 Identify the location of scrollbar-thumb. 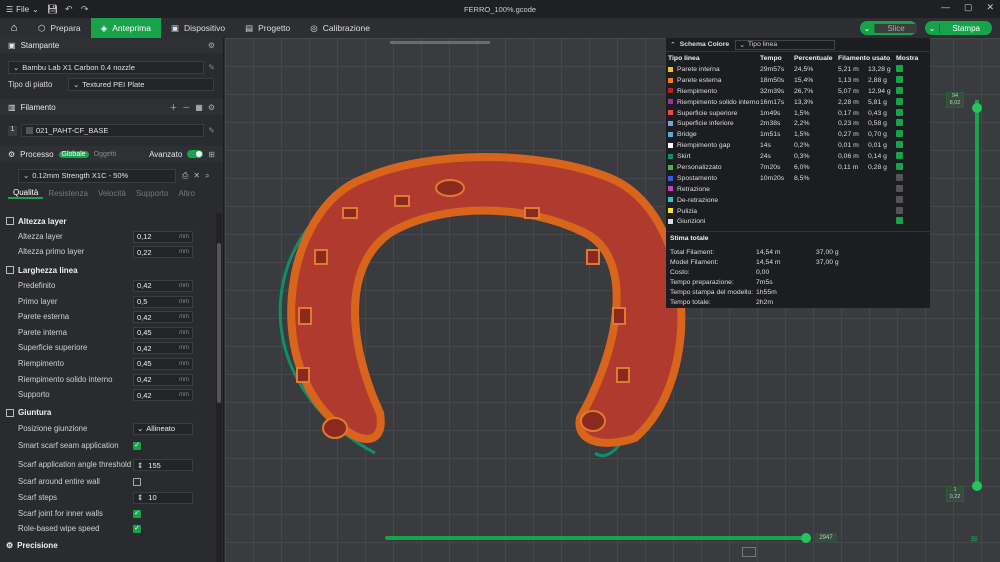
(219, 323).